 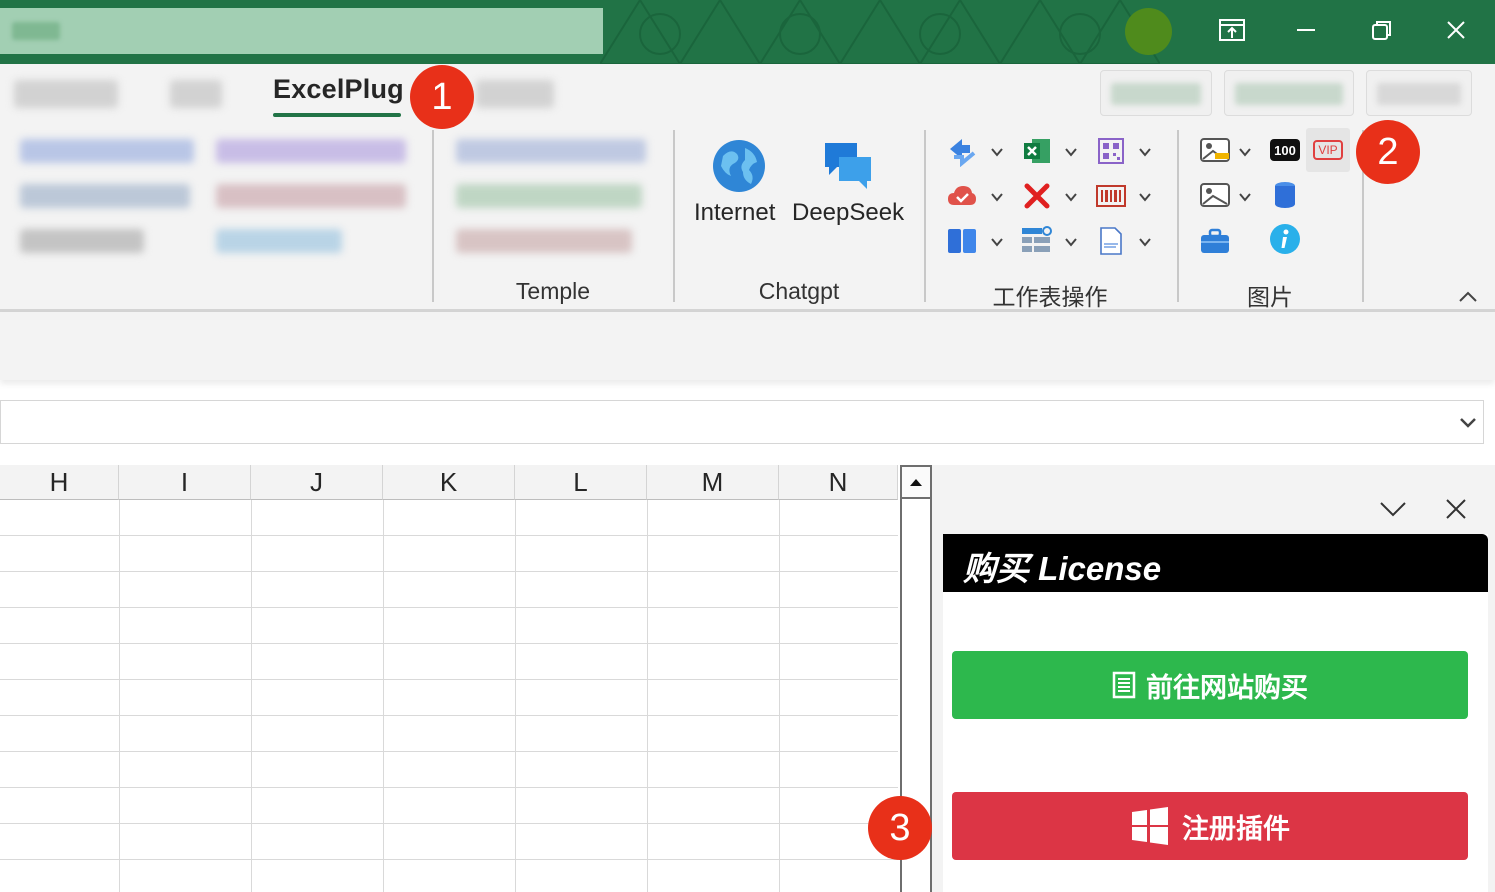 What do you see at coordinates (799, 291) in the screenshot?
I see `group-label-chatgpt: Chatgpt` at bounding box center [799, 291].